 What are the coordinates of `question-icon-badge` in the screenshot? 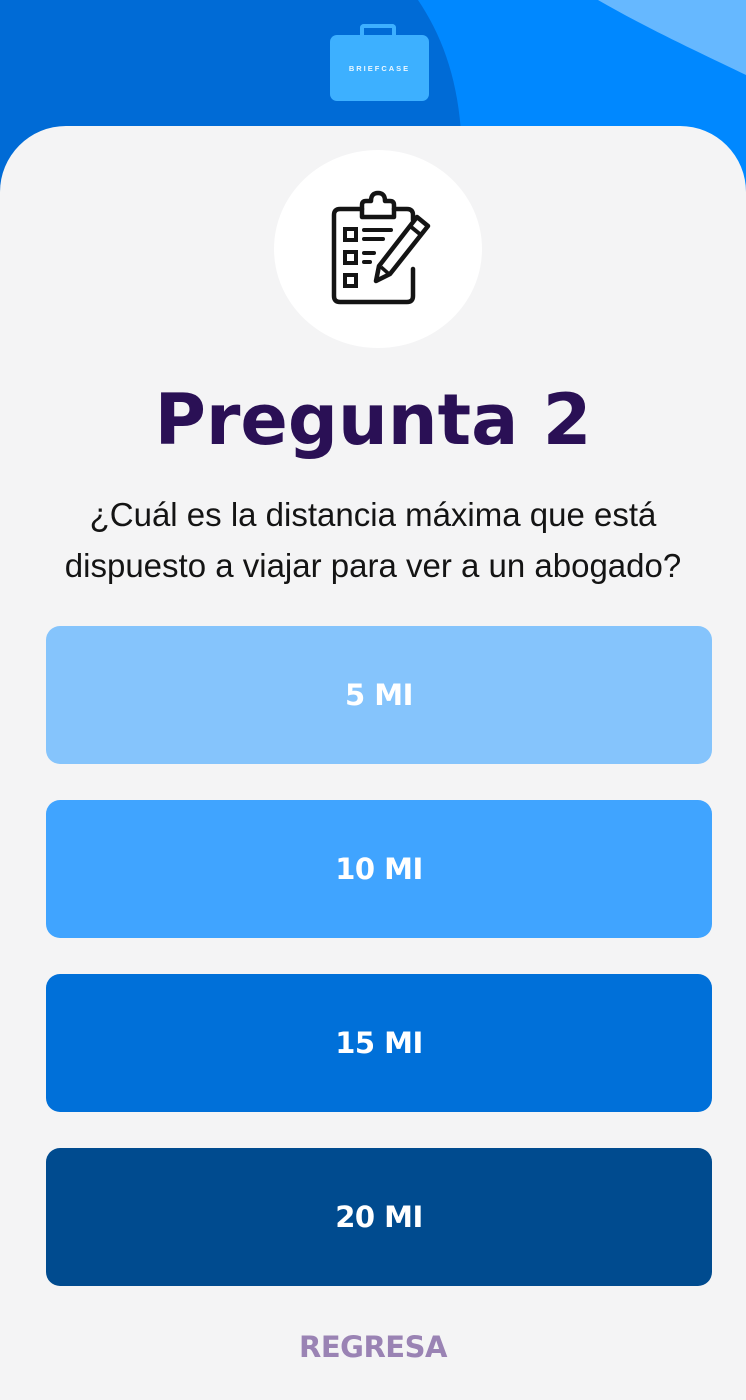 It's located at (378, 249).